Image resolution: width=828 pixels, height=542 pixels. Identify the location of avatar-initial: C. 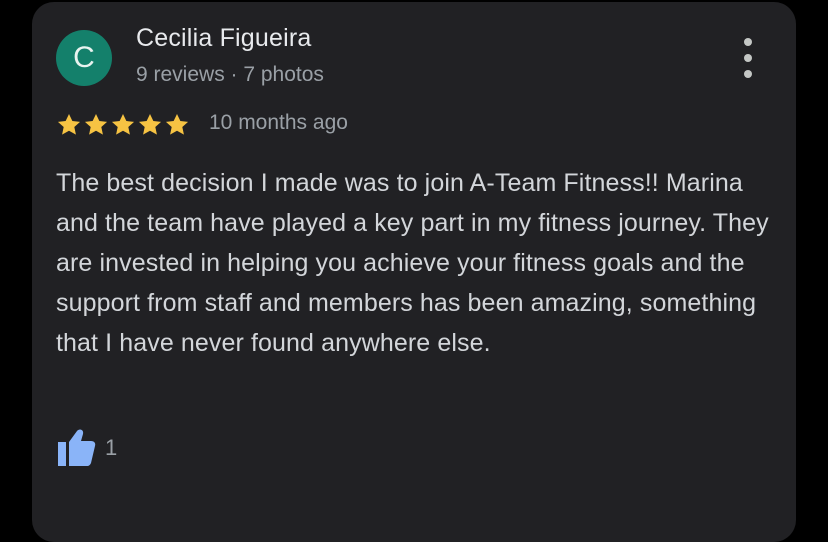
(84, 57).